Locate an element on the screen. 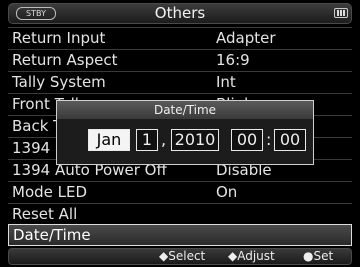 Image resolution: width=360 pixels, height=267 pixels. menu-item-tally-system: Tally System Int is located at coordinates (180, 82).